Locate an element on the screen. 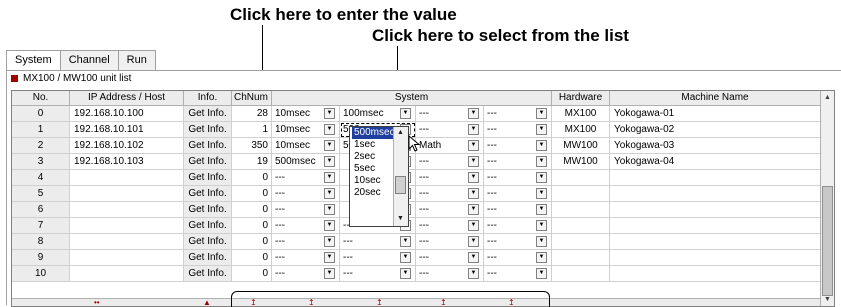 Image resolution: width=841 pixels, height=307 pixels. scroll-up-icon: ▲ is located at coordinates (827, 97).